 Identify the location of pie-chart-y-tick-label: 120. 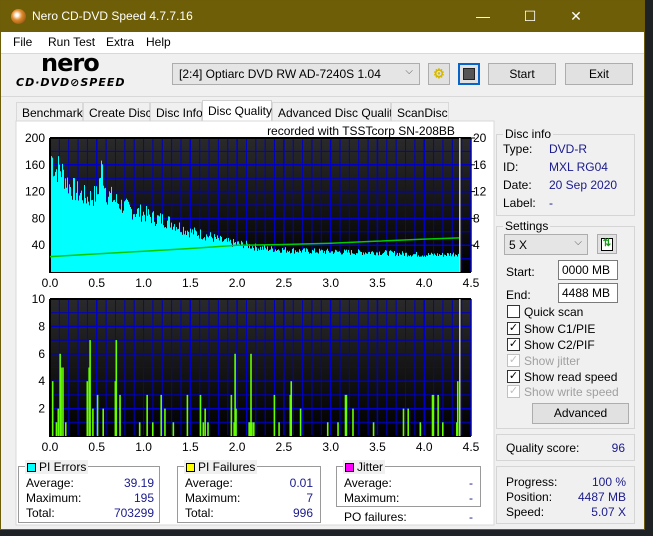
(35, 192).